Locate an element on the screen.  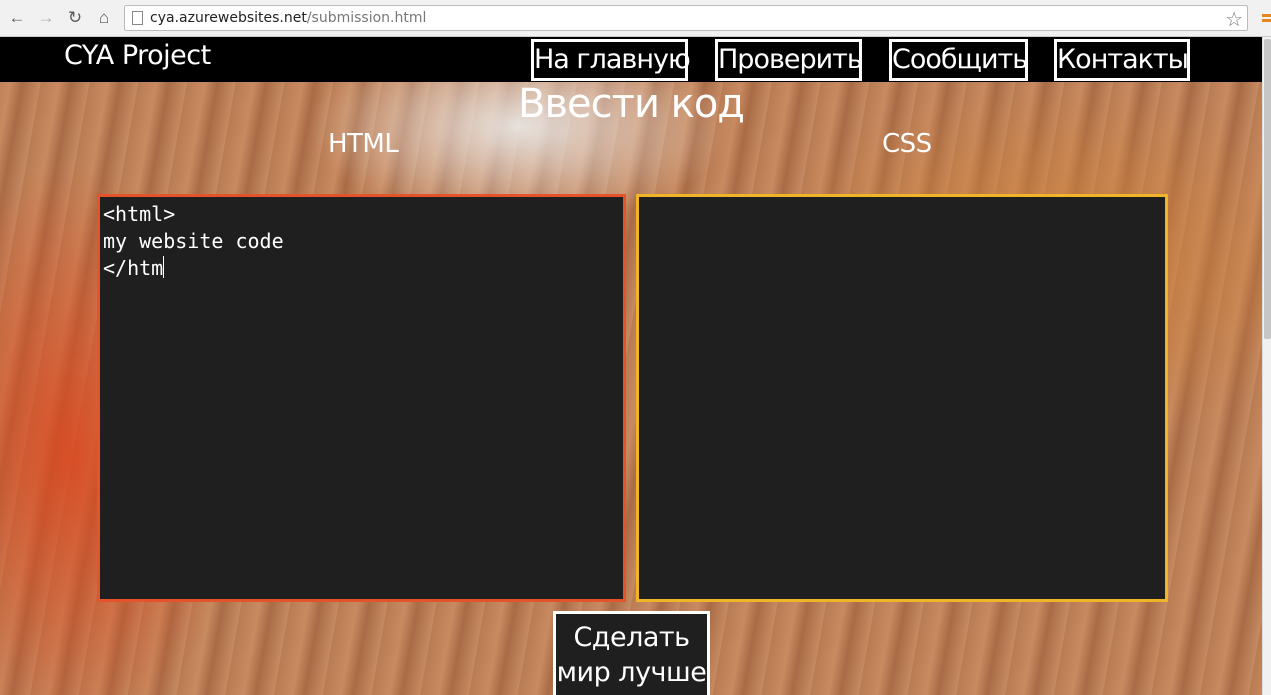
nav-home-link: На главную is located at coordinates (611, 60).